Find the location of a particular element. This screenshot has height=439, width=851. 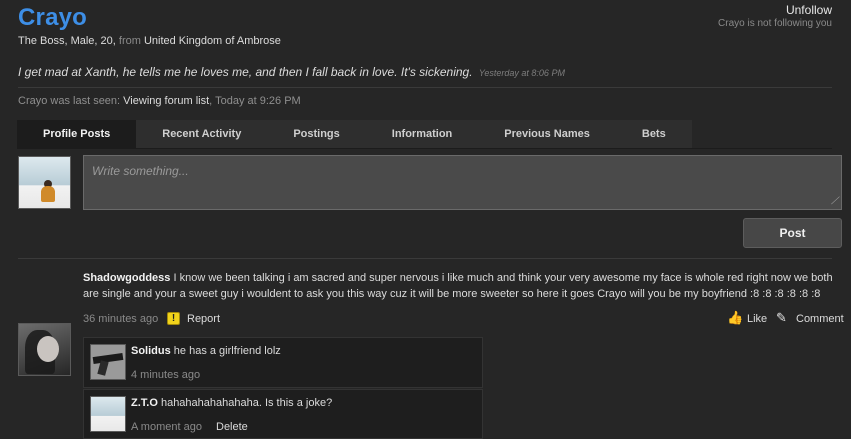

tab-recent-activity: Recent Activity is located at coordinates (202, 134).